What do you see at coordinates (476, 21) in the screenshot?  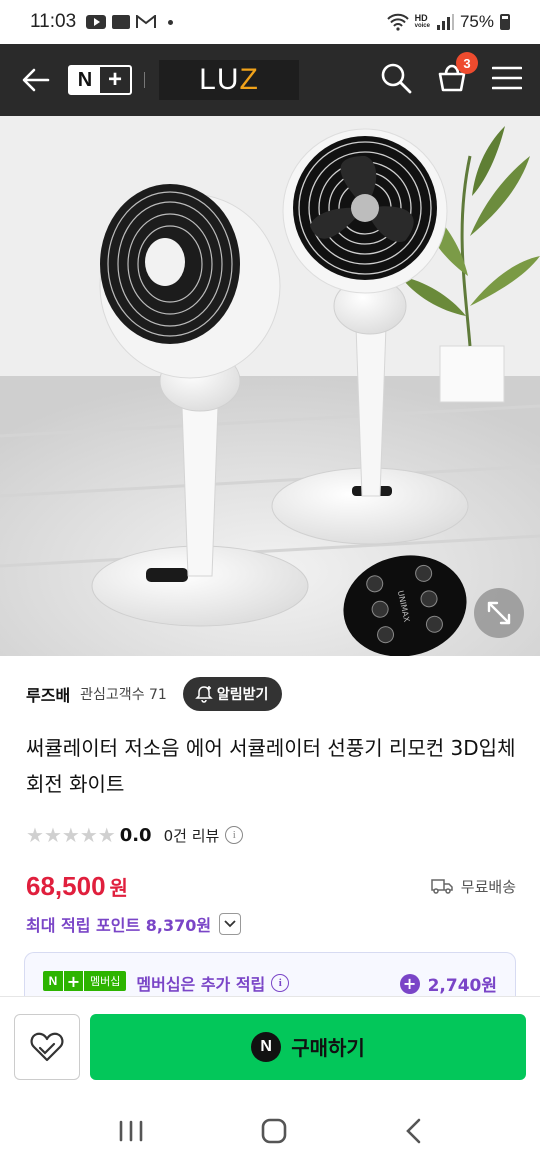 I see `battery-percent: 75%` at bounding box center [476, 21].